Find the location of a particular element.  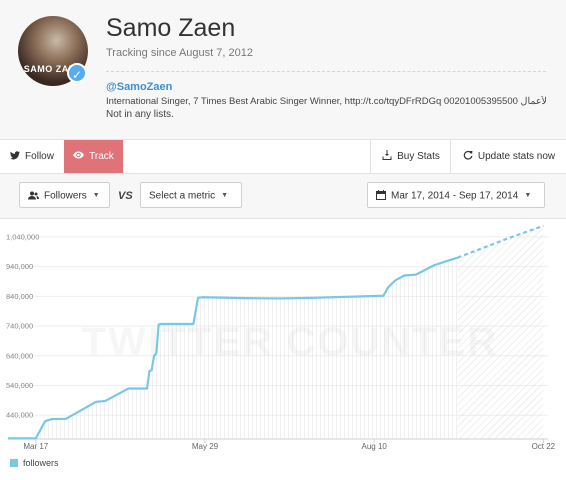

profile-divider is located at coordinates (326, 71).